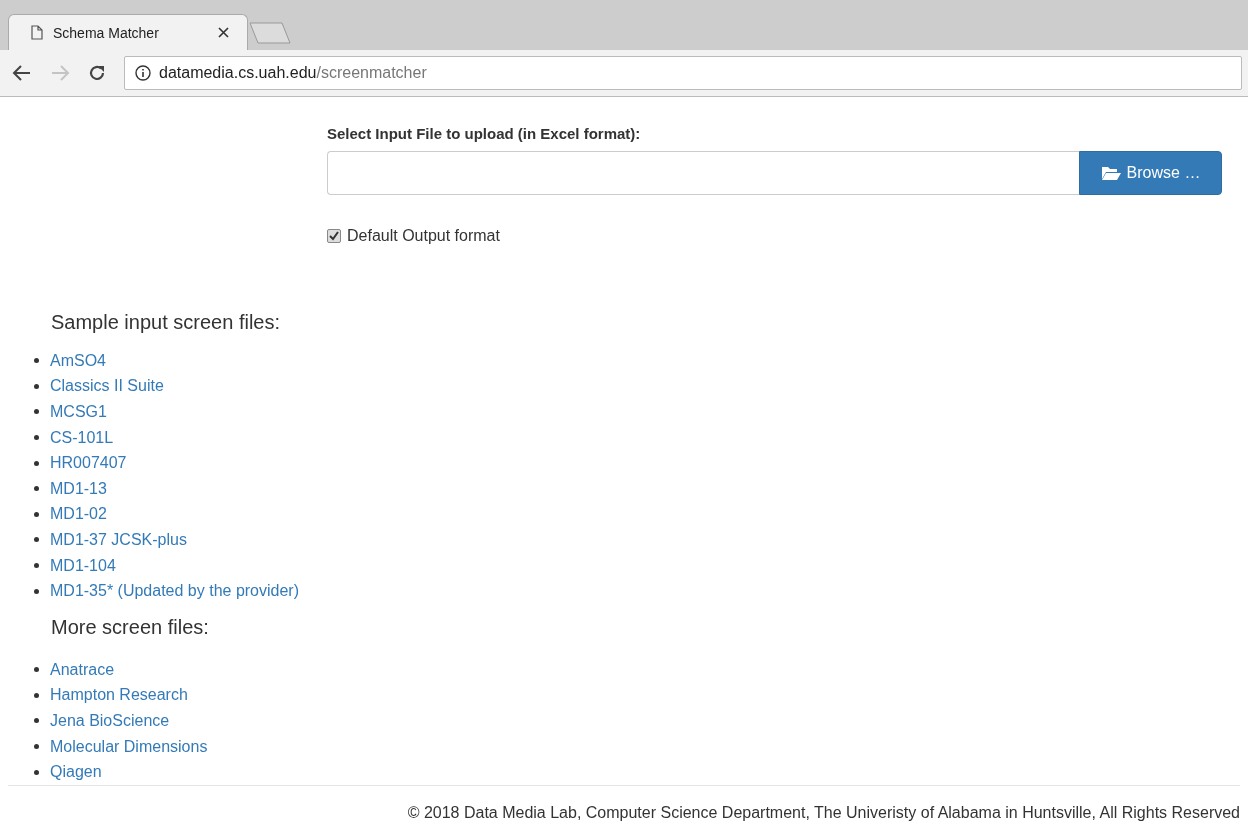  What do you see at coordinates (334, 236) in the screenshot?
I see `checkbox` at bounding box center [334, 236].